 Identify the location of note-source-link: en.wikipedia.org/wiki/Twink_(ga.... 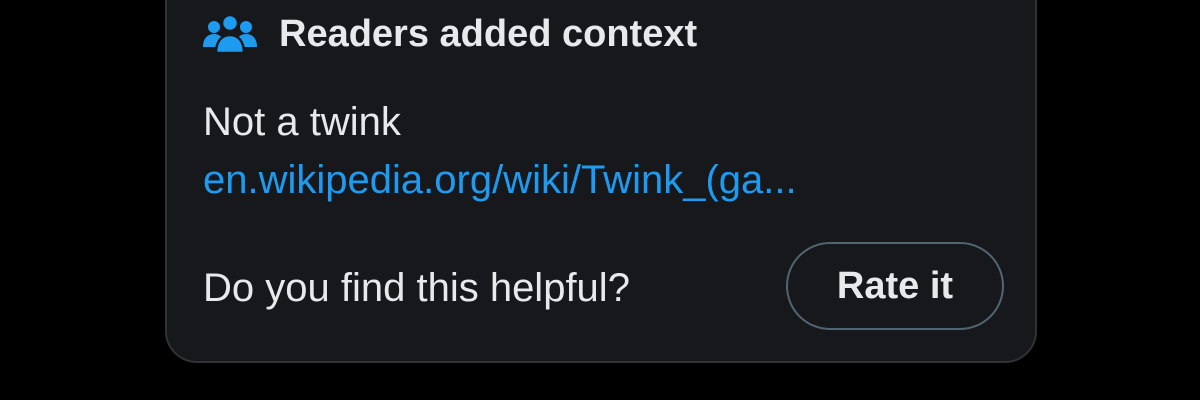
(500, 180).